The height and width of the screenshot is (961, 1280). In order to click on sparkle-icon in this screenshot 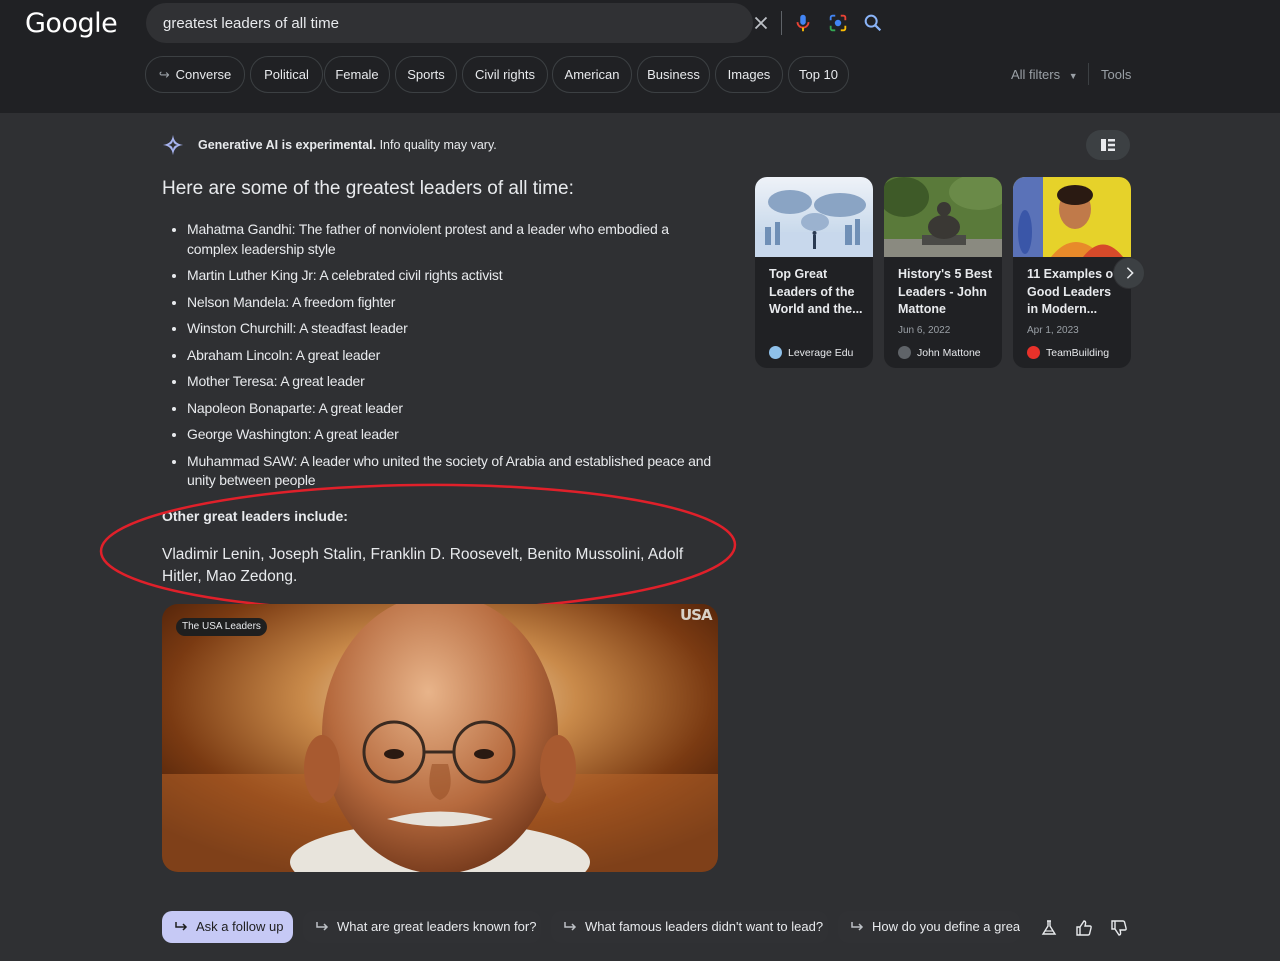, I will do `click(173, 145)`.